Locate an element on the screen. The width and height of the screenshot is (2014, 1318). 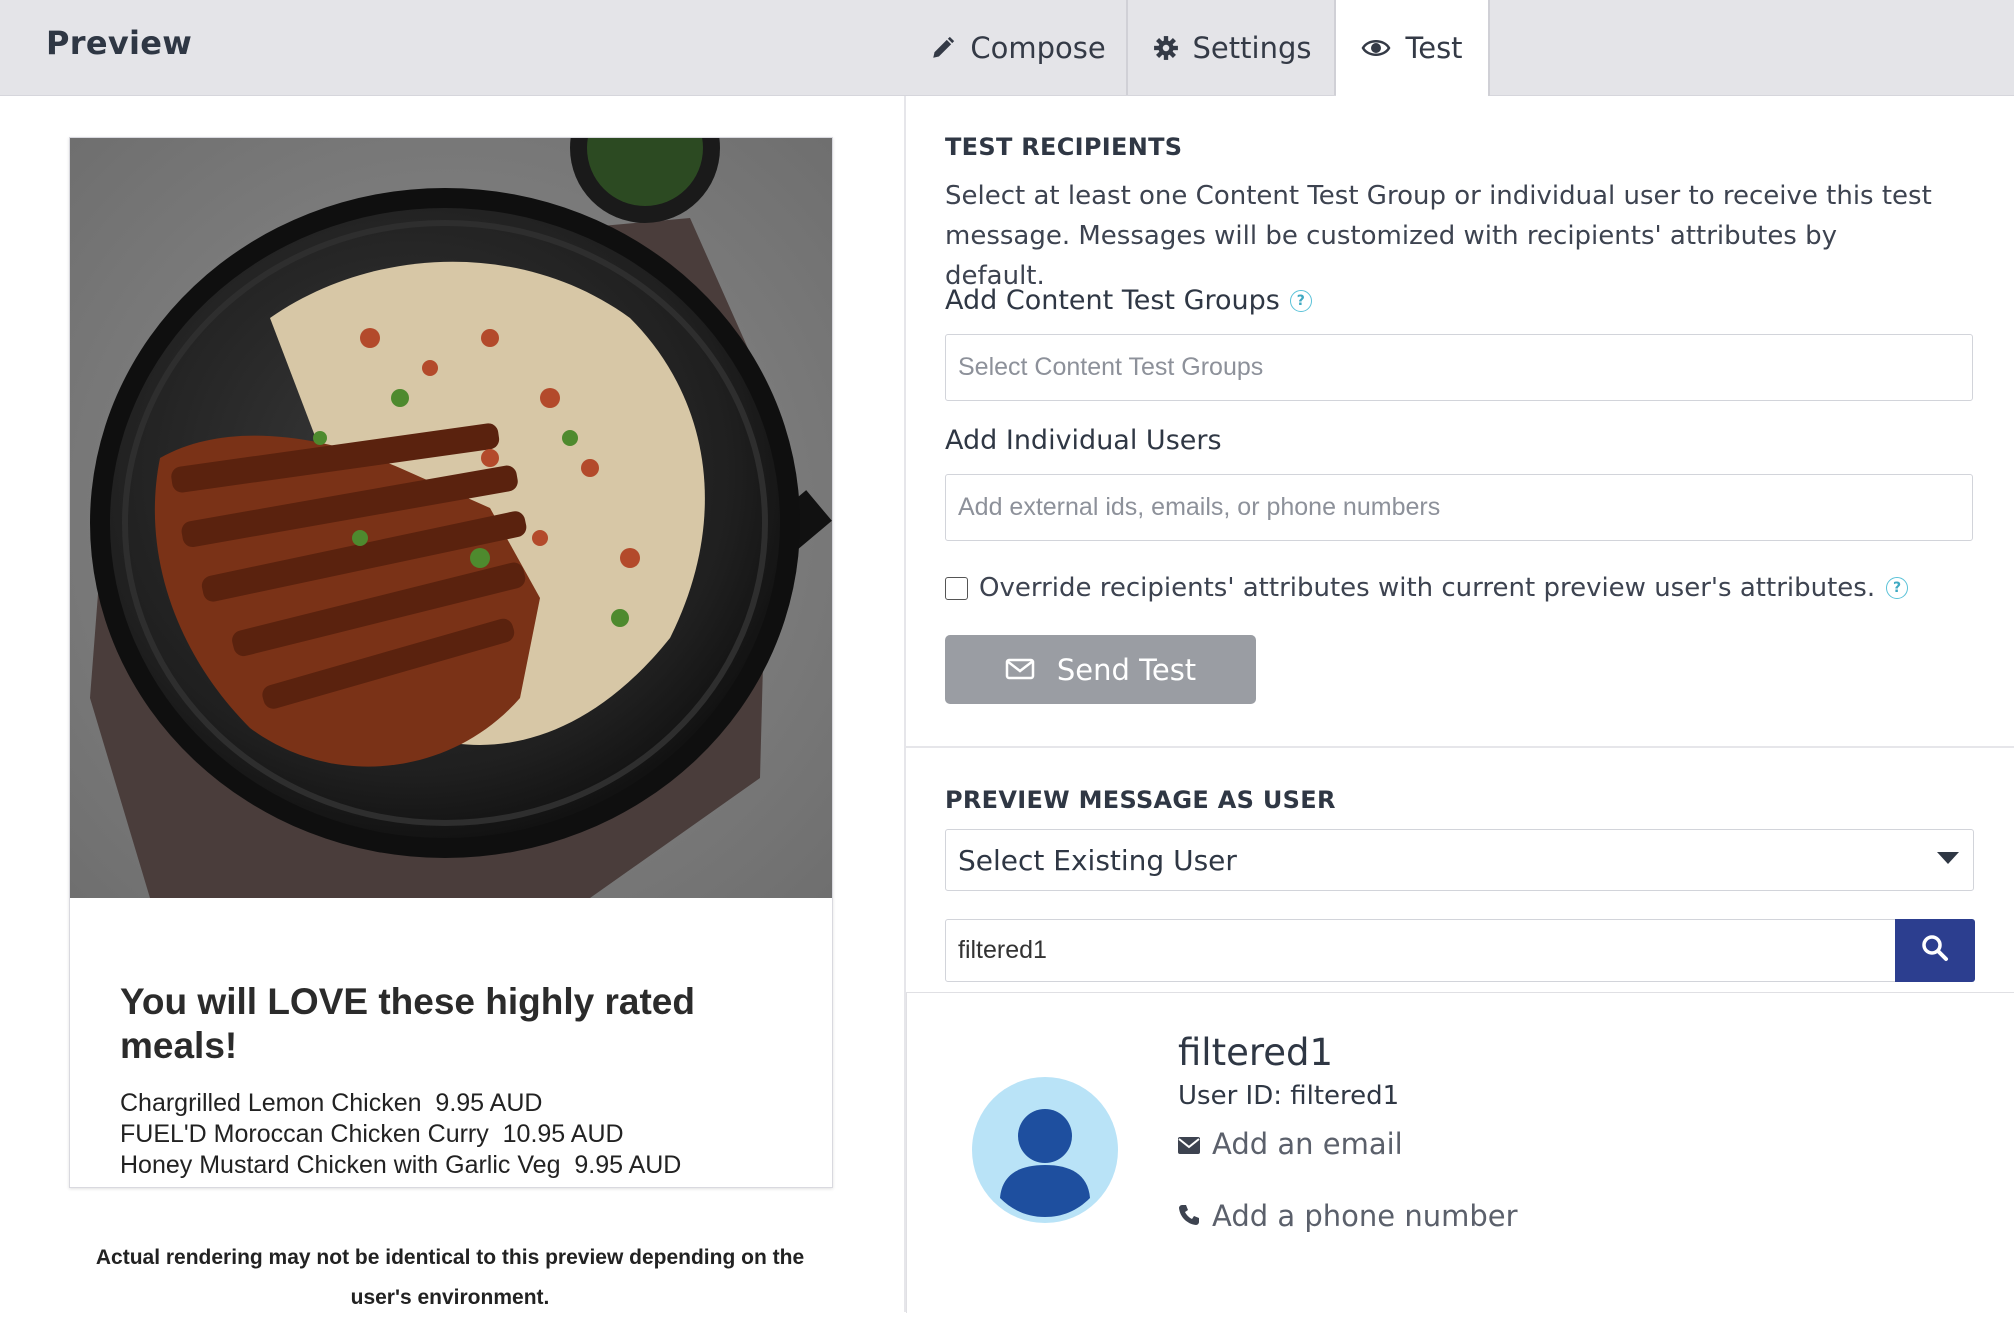
gear-icon is located at coordinates (1166, 48).